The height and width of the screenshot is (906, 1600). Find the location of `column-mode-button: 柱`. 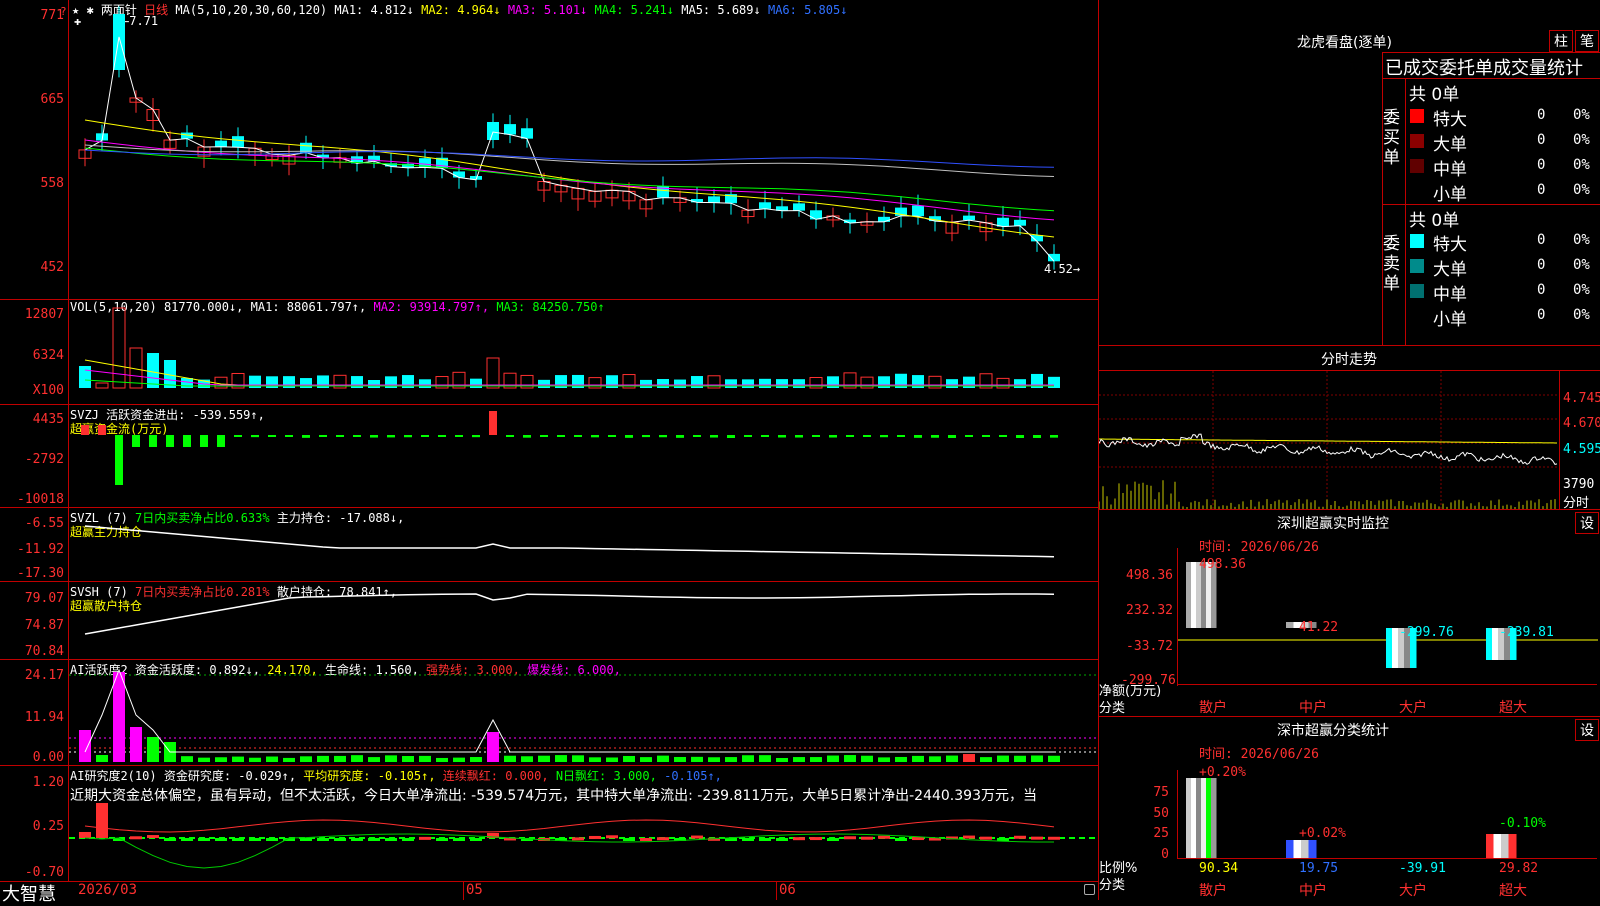

column-mode-button: 柱 is located at coordinates (1561, 41).